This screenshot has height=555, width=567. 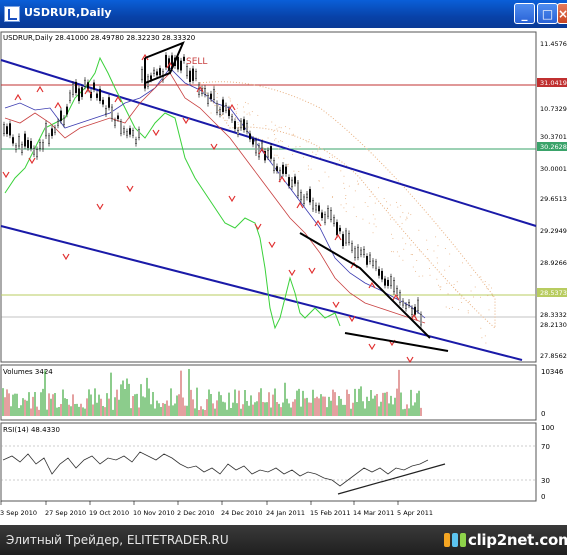 What do you see at coordinates (232, 107) in the screenshot?
I see `fractal-up-marker` at bounding box center [232, 107].